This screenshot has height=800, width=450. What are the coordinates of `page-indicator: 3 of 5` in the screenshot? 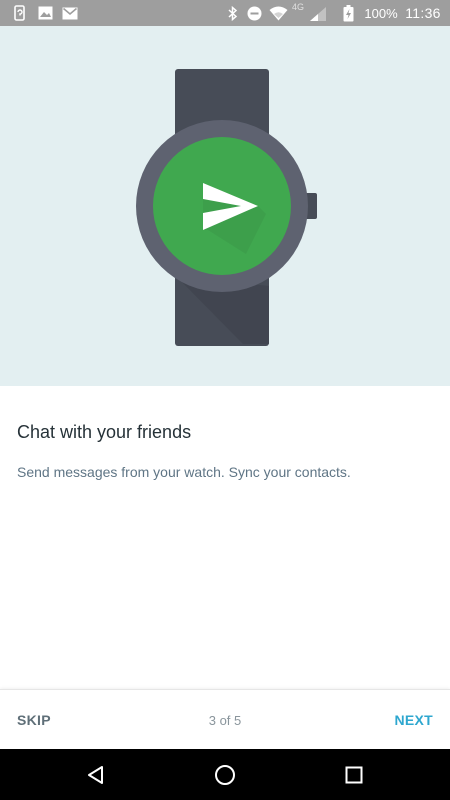 It's located at (225, 720).